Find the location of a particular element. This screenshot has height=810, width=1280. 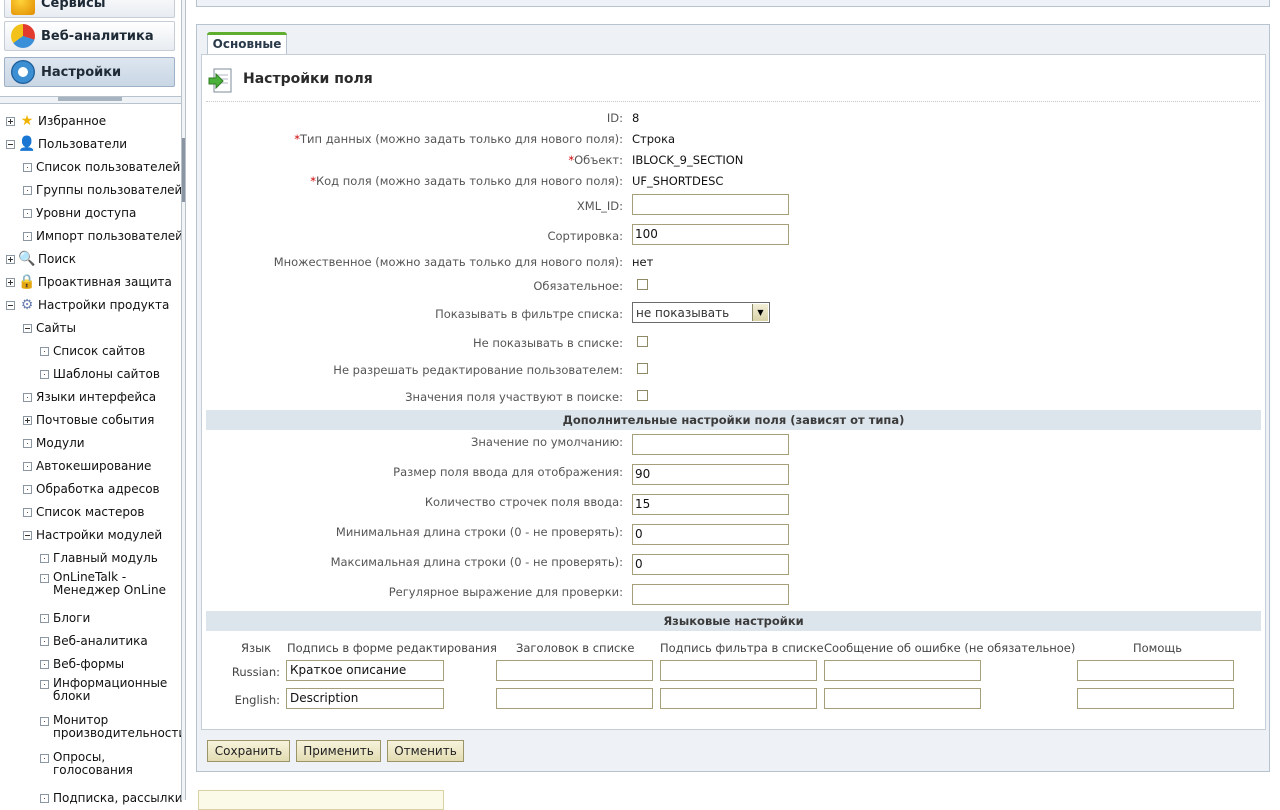

module-analytics-button: Веб-аналитика is located at coordinates (89, 36).